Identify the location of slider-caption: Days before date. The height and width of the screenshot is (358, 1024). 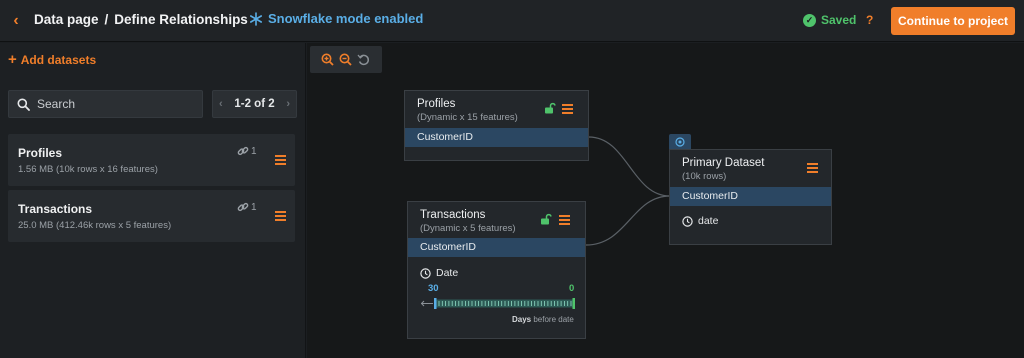
(543, 319).